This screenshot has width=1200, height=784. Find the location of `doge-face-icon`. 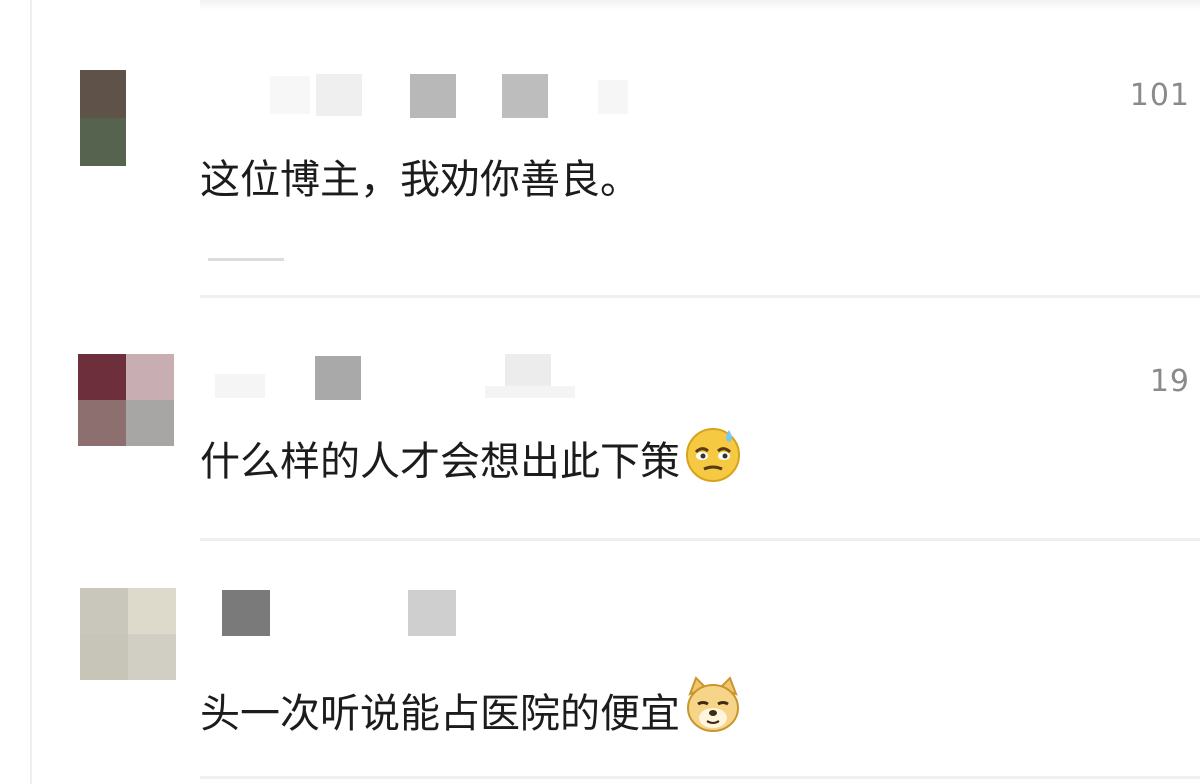

doge-face-icon is located at coordinates (713, 710).